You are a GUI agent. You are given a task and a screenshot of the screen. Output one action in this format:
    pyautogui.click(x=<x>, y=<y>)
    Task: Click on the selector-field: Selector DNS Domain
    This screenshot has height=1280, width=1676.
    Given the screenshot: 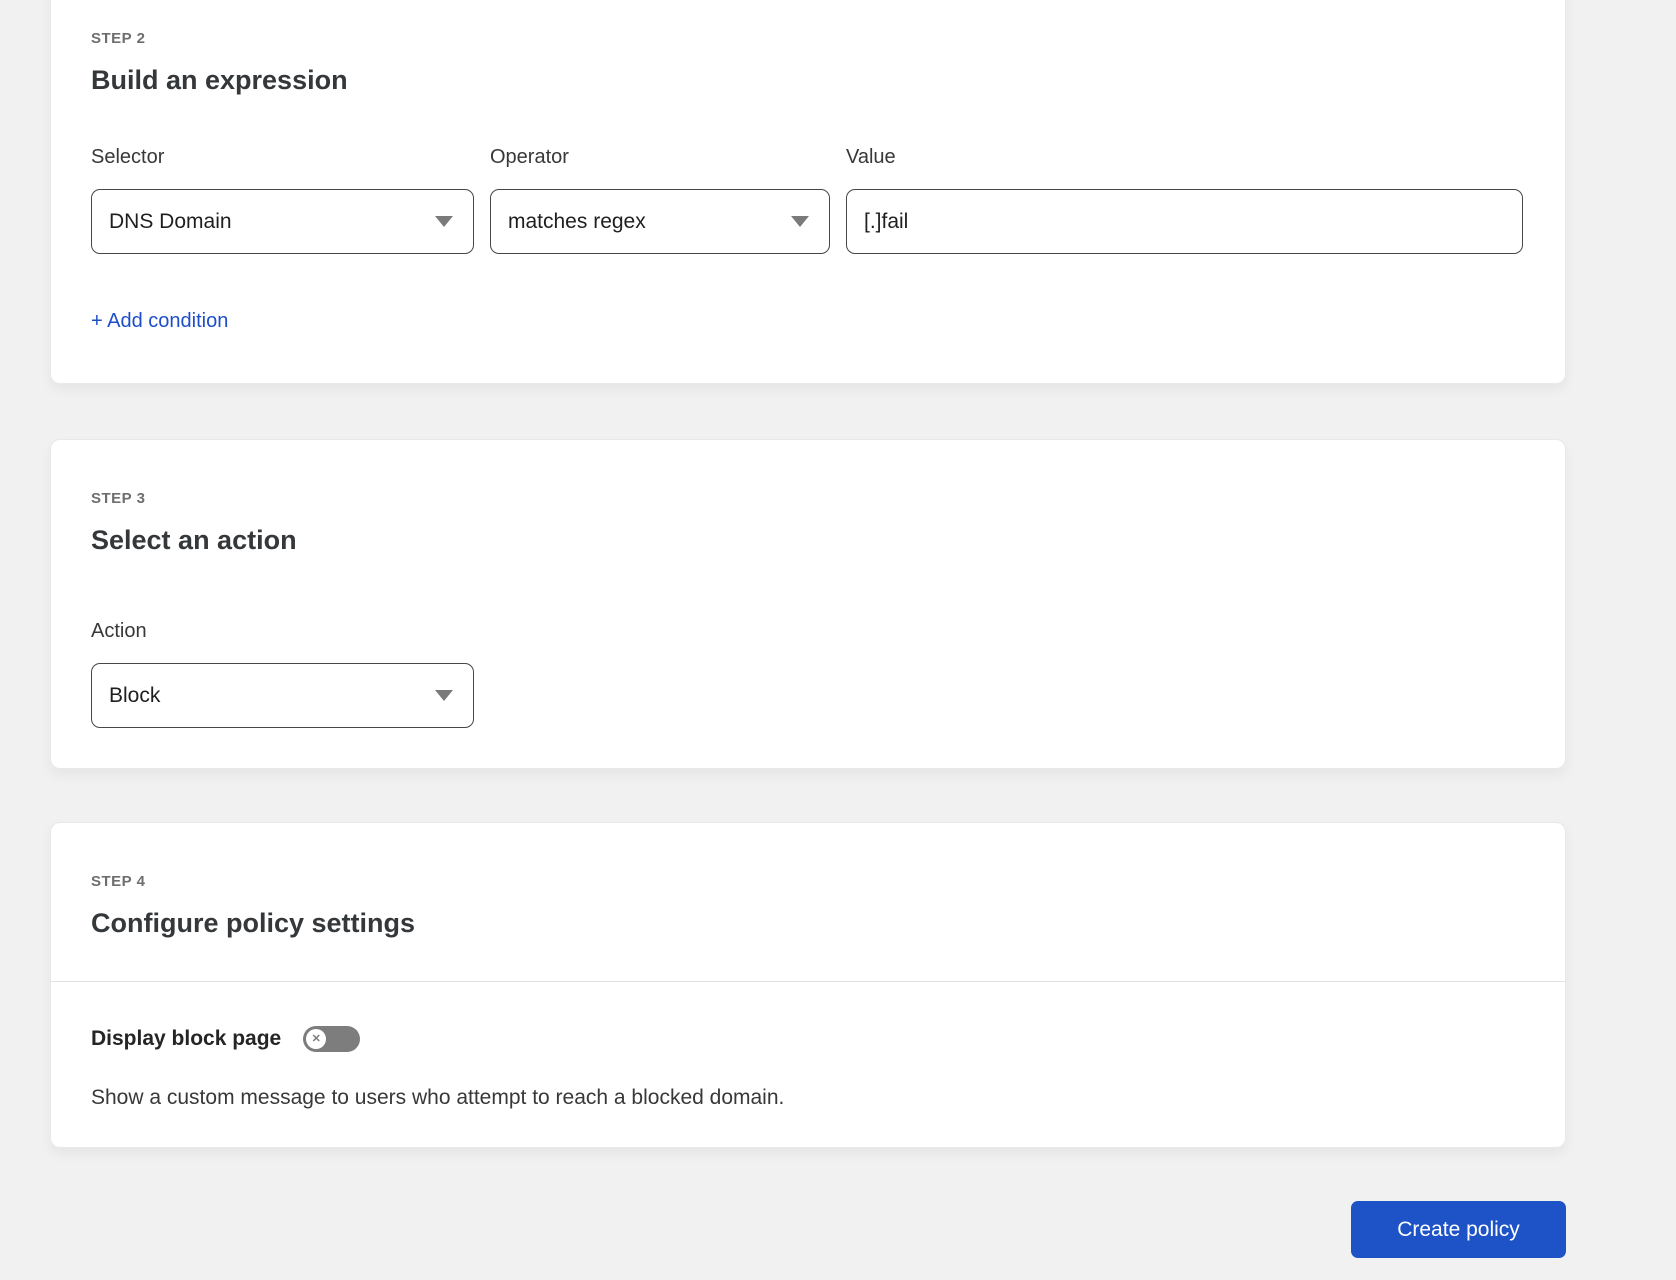 What is the action you would take?
    pyautogui.click(x=282, y=200)
    